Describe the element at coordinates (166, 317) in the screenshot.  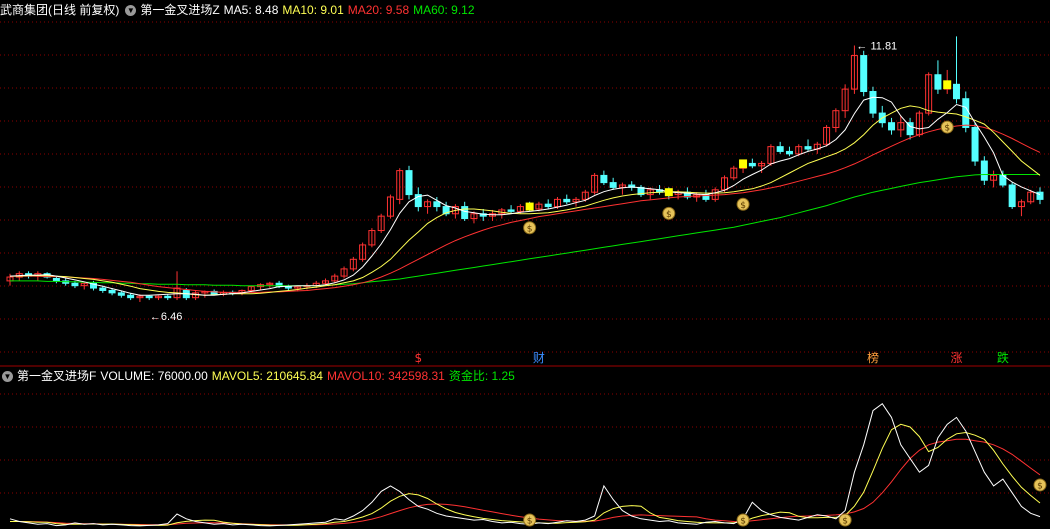
I see `min-price-label: ←6.46` at that location.